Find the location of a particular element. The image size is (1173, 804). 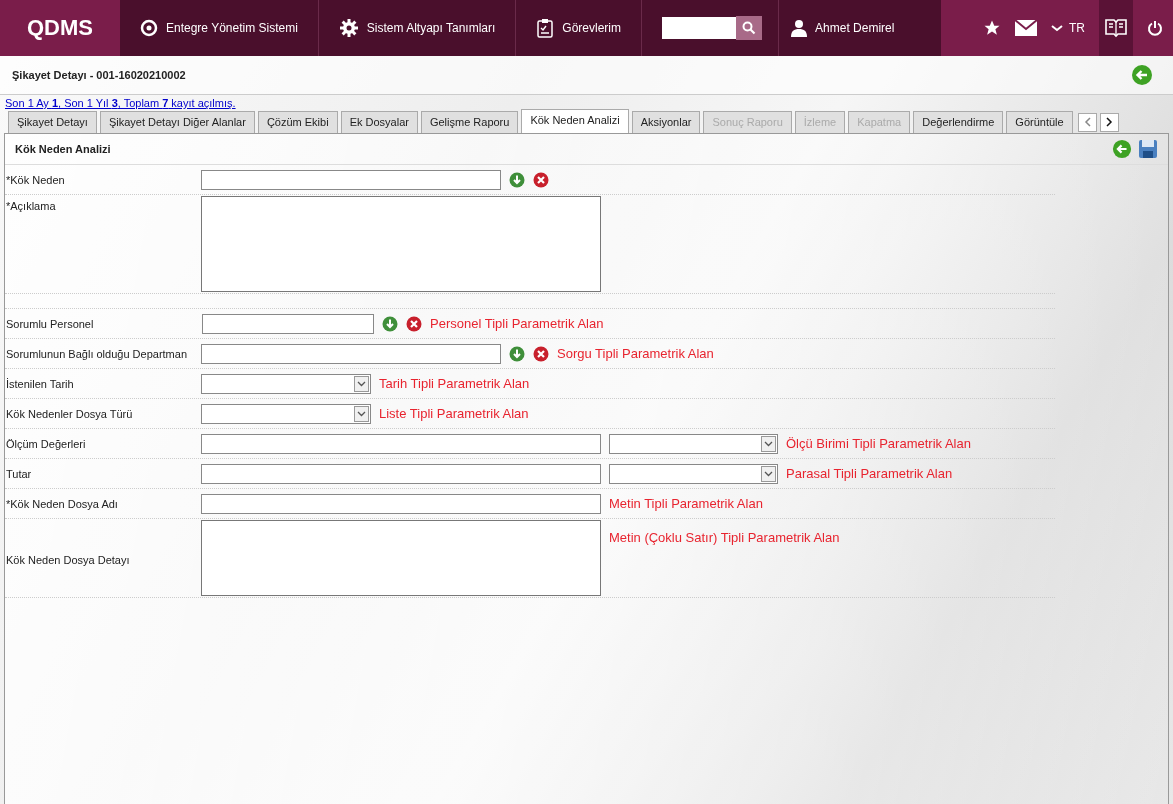

field-label: Ölçüm Değerleri is located at coordinates (46, 443).